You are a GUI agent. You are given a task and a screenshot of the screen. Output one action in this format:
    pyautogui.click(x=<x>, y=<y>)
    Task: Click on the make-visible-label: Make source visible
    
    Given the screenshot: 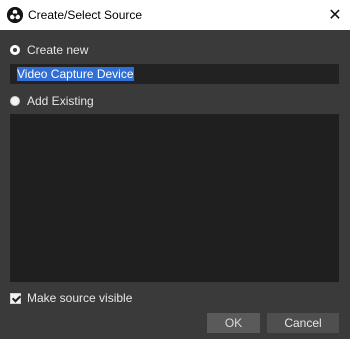 What is the action you would take?
    pyautogui.click(x=80, y=298)
    